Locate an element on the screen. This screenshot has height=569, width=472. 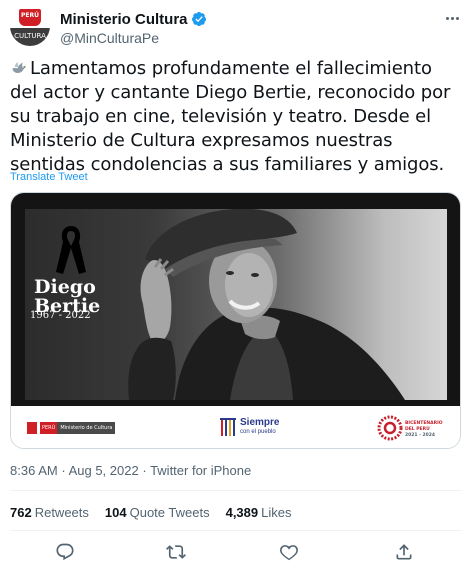
siempre-bars-icon is located at coordinates (228, 427).